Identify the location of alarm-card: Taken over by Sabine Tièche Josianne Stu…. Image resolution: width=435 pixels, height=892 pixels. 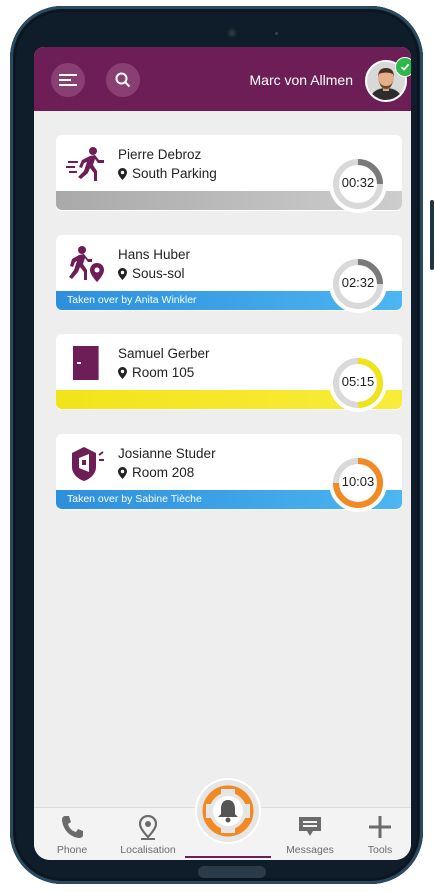
(229, 473).